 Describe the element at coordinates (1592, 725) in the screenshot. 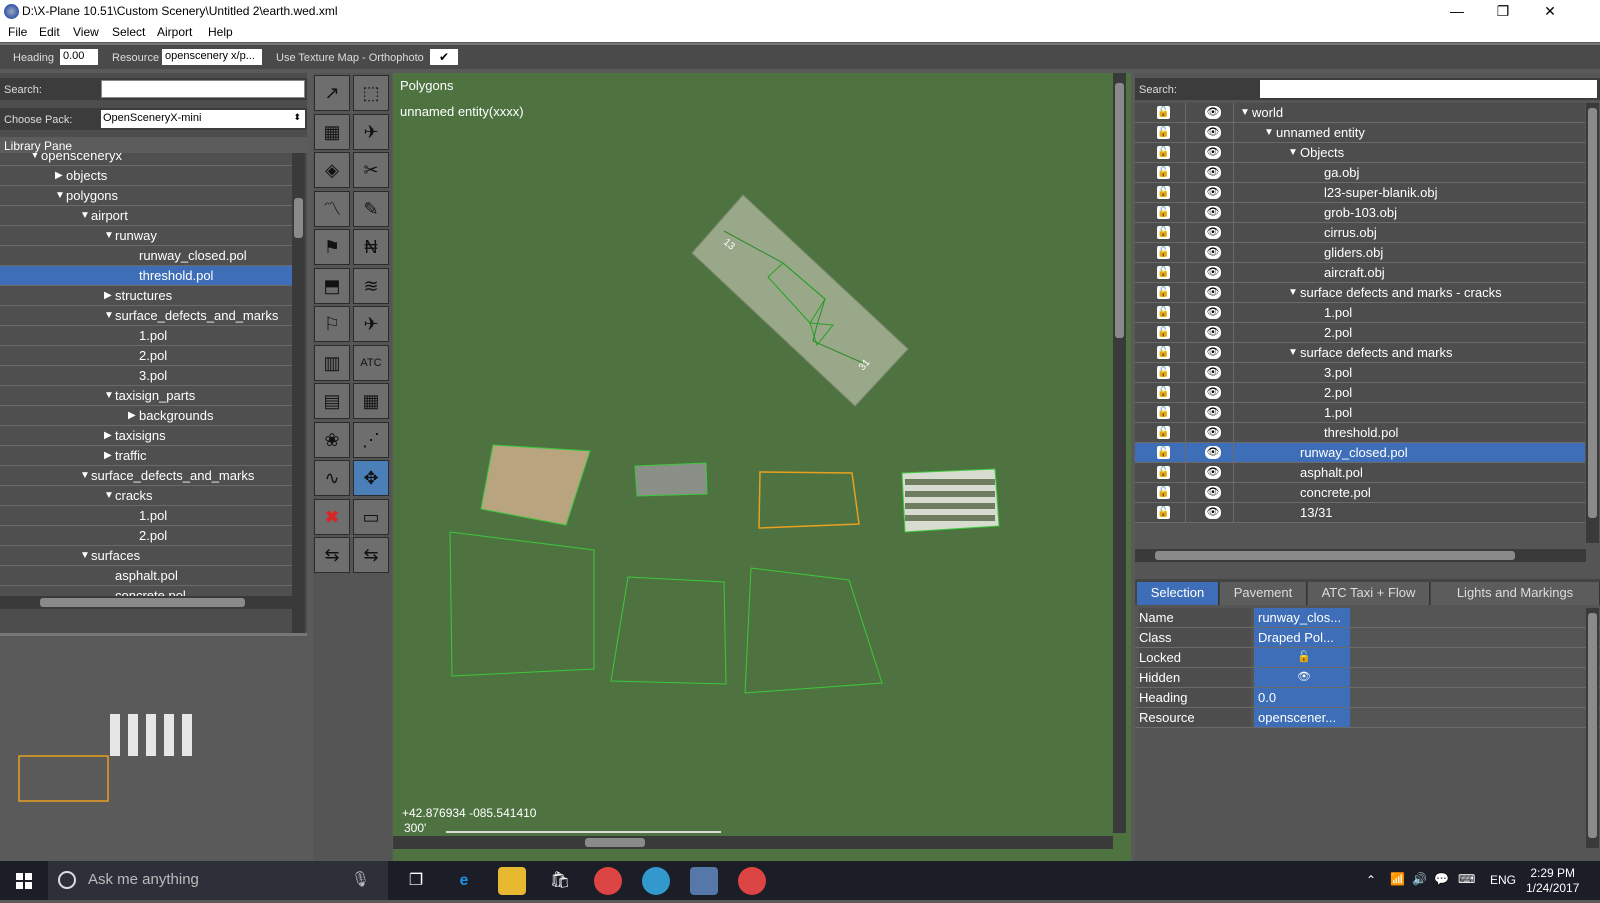

I see `props-scroll-thumb` at that location.